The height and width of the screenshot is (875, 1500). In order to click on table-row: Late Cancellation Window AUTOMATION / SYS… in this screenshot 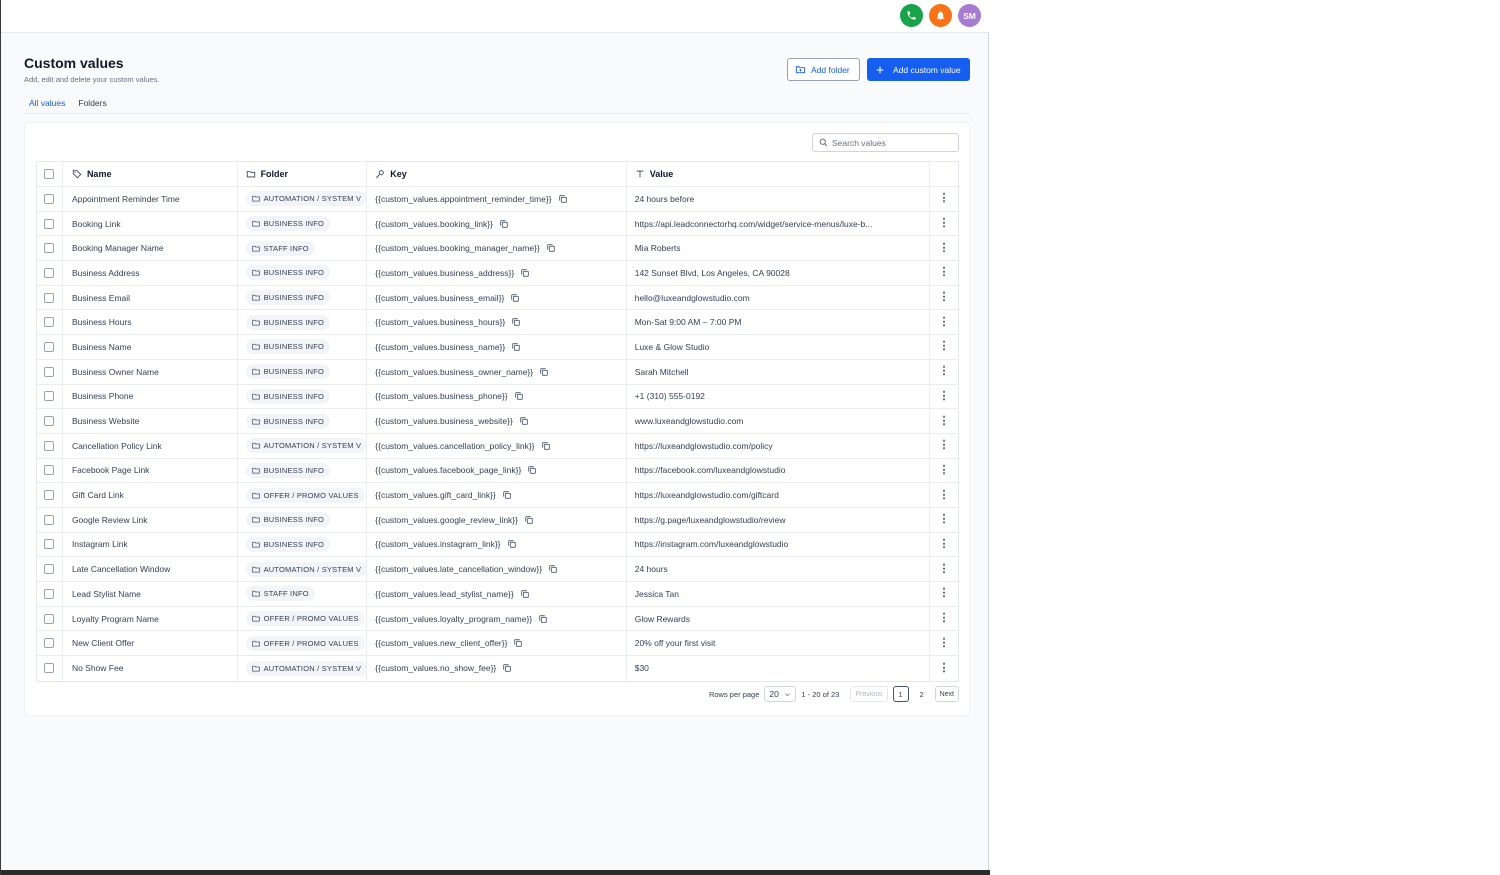, I will do `click(497, 569)`.